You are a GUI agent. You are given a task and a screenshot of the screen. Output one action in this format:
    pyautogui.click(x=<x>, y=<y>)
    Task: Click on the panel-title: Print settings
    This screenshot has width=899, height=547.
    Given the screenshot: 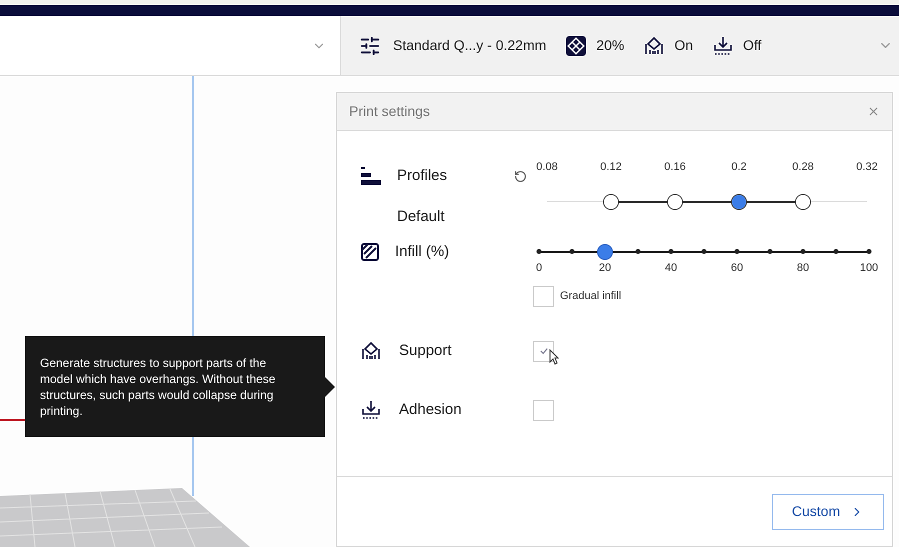 What is the action you would take?
    pyautogui.click(x=389, y=111)
    